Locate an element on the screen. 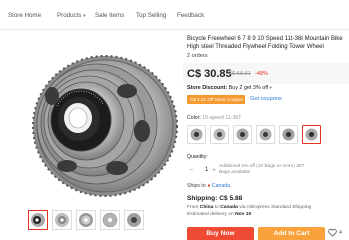 This screenshot has width=349, height=240. order-count: 2 orders is located at coordinates (197, 56).